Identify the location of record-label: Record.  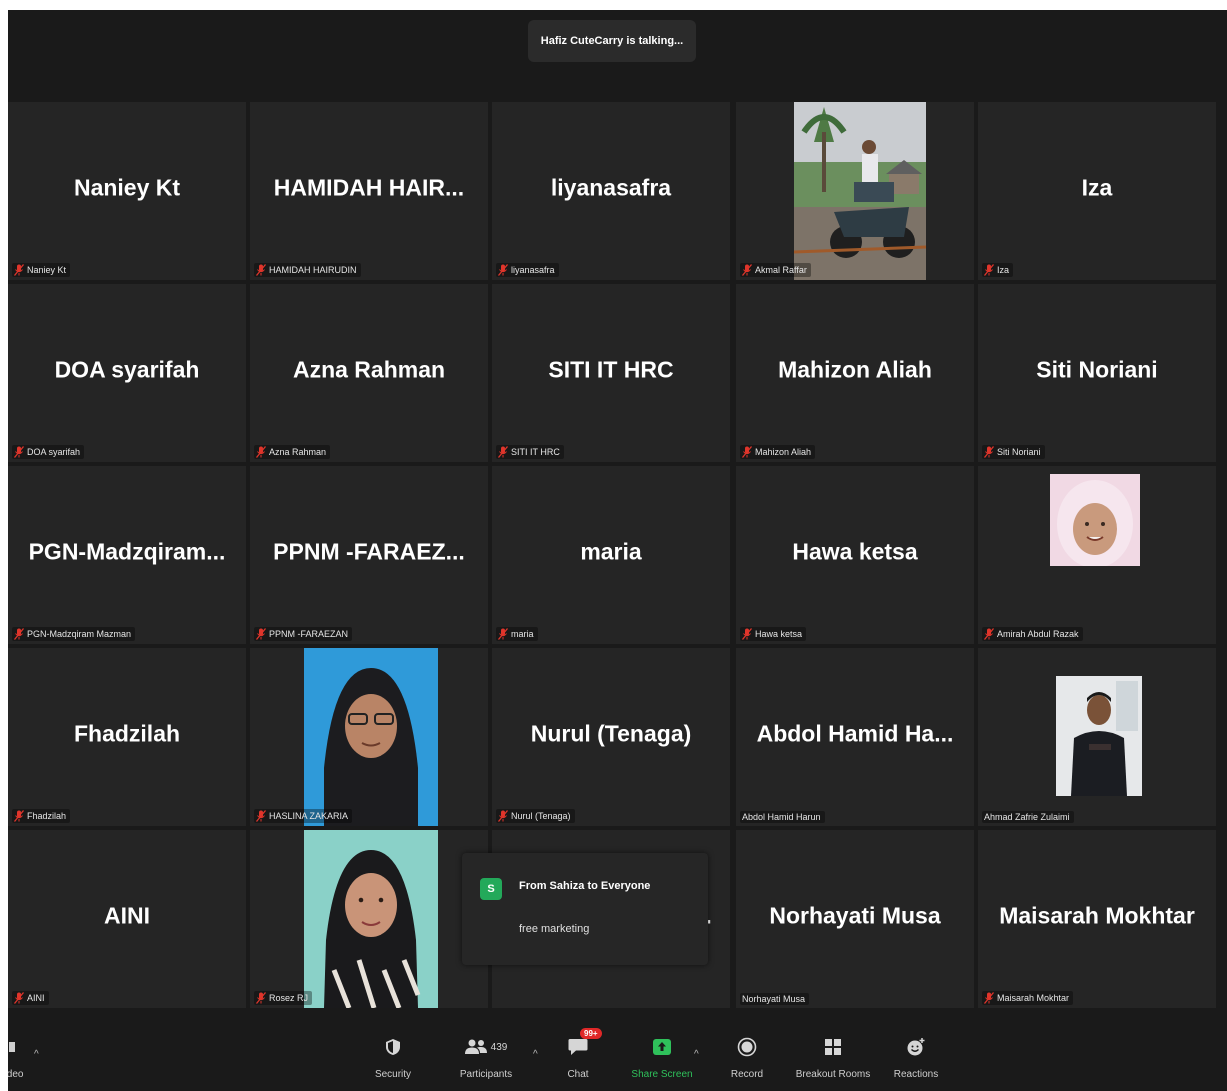
(747, 1074).